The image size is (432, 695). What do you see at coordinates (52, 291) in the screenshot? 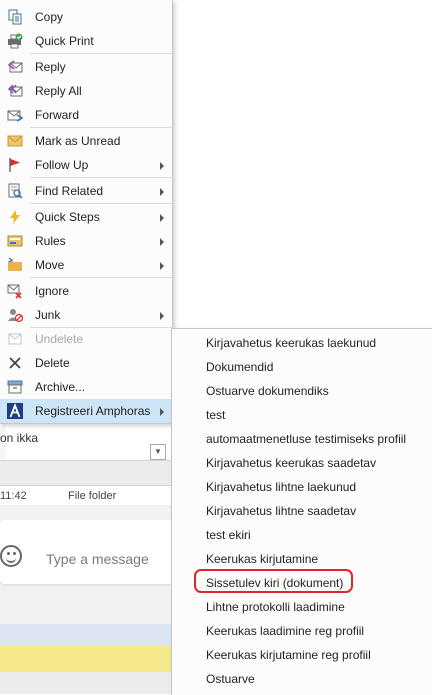
I see `menu-item-label: Ignore` at bounding box center [52, 291].